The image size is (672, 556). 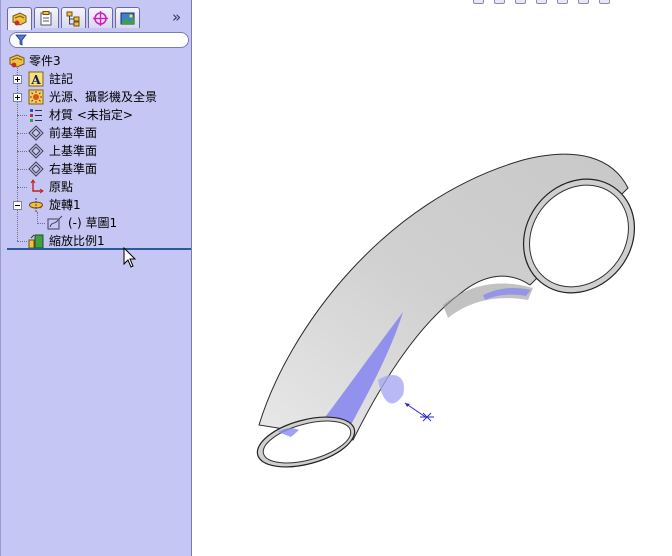 I want to click on svg-text: A, so click(x=35, y=80).